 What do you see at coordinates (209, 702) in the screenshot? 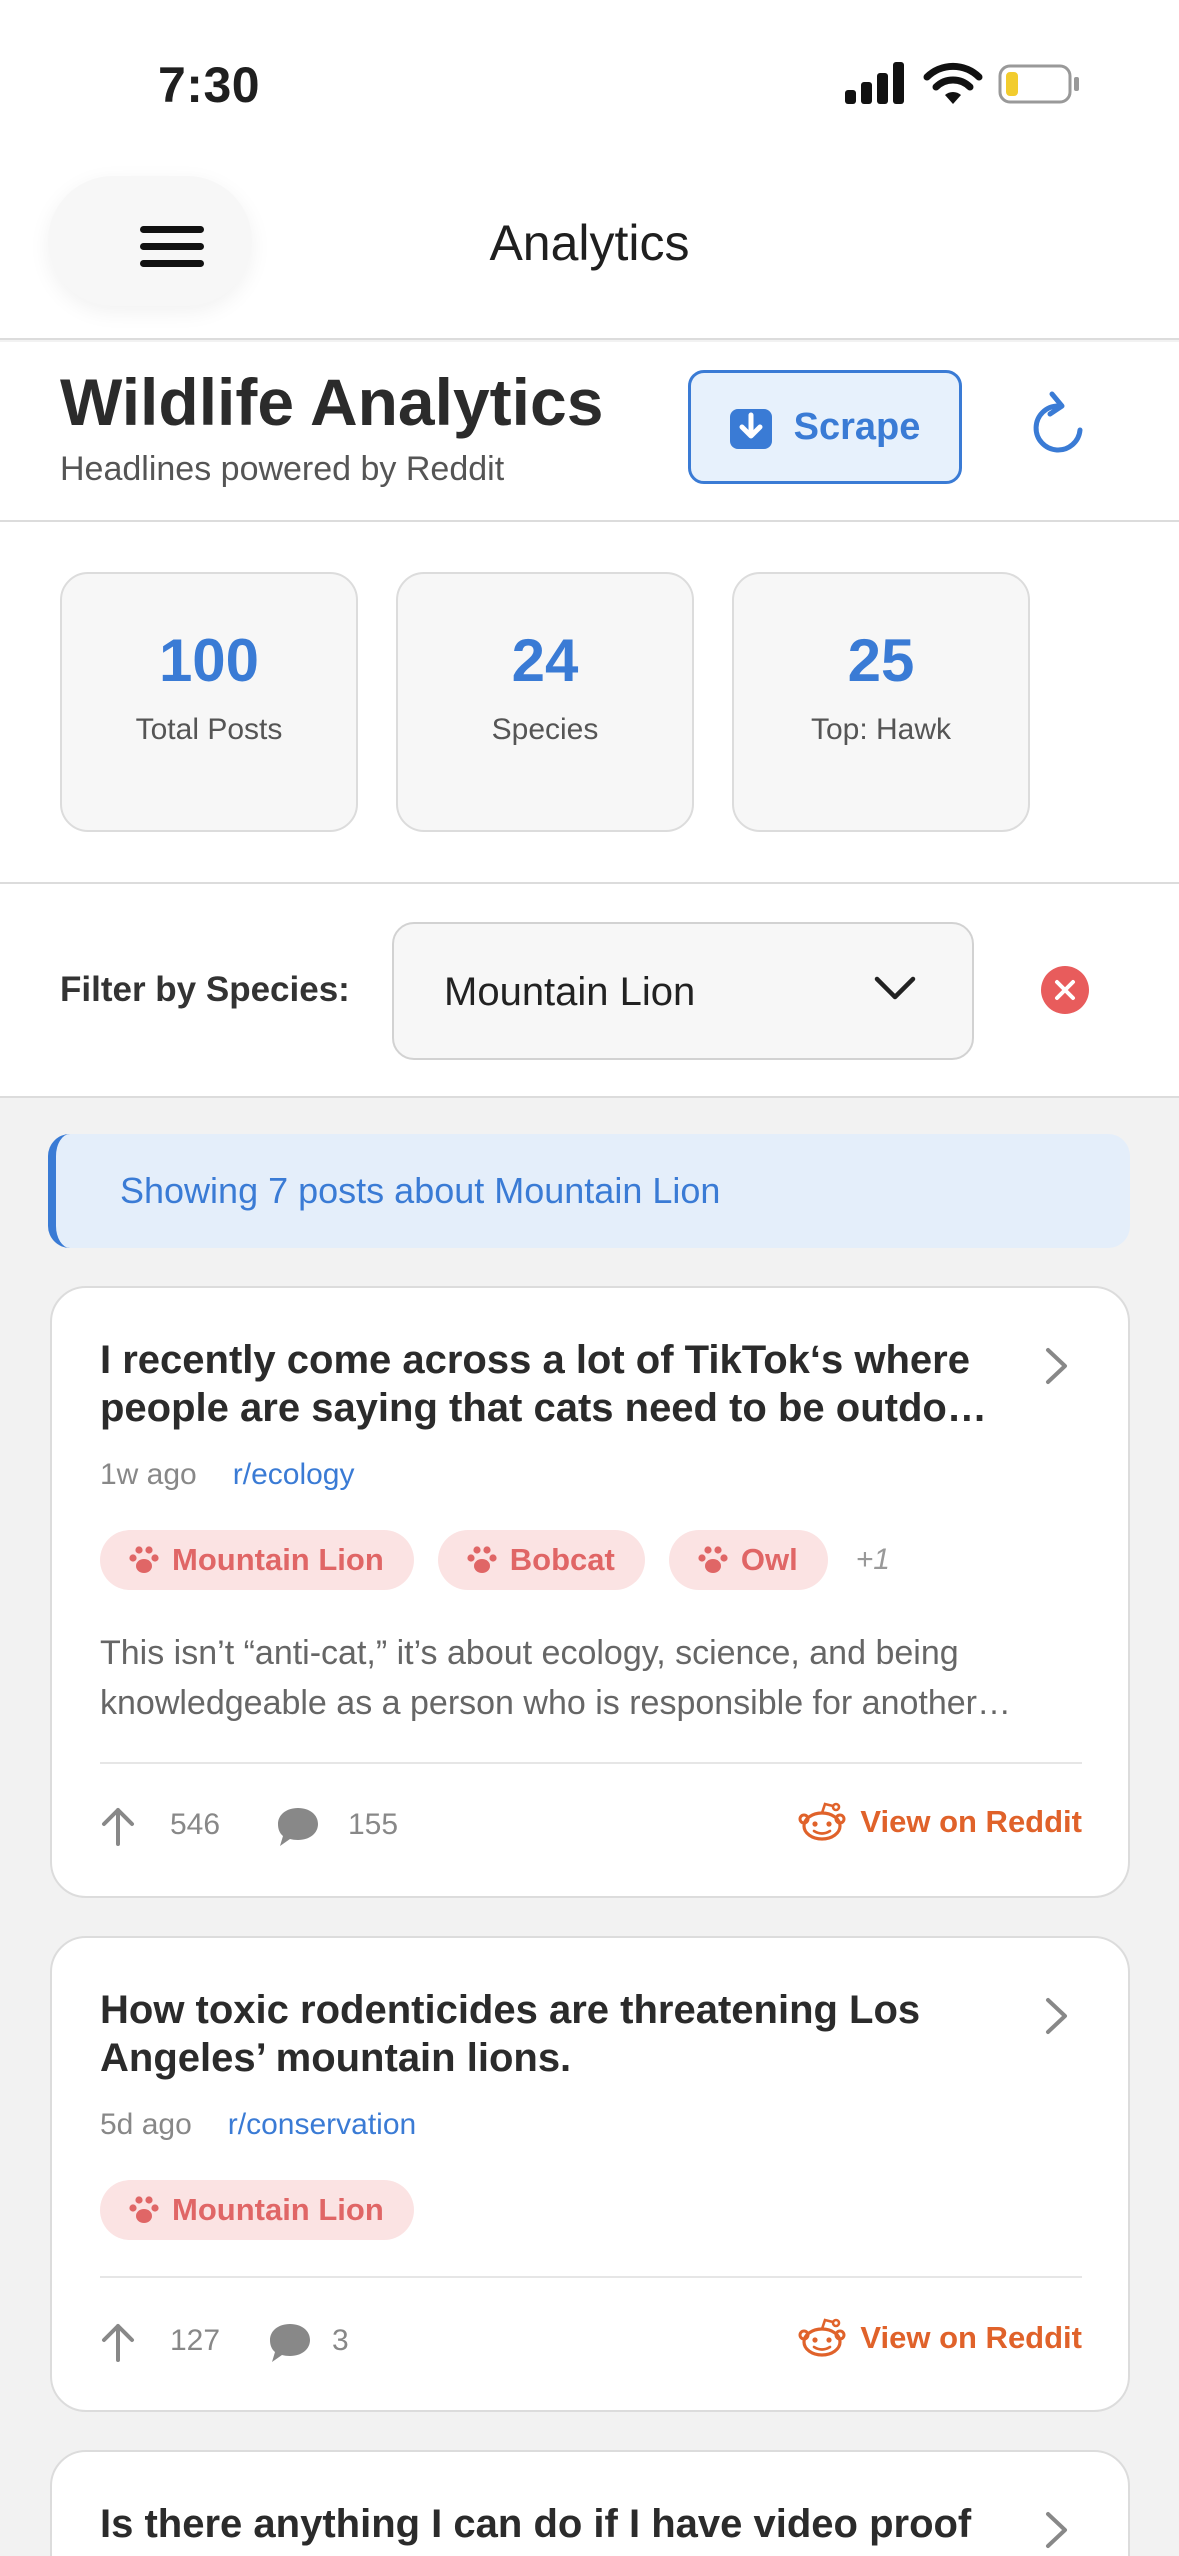
I see `stat-card-total-posts: 100 Total Posts` at bounding box center [209, 702].